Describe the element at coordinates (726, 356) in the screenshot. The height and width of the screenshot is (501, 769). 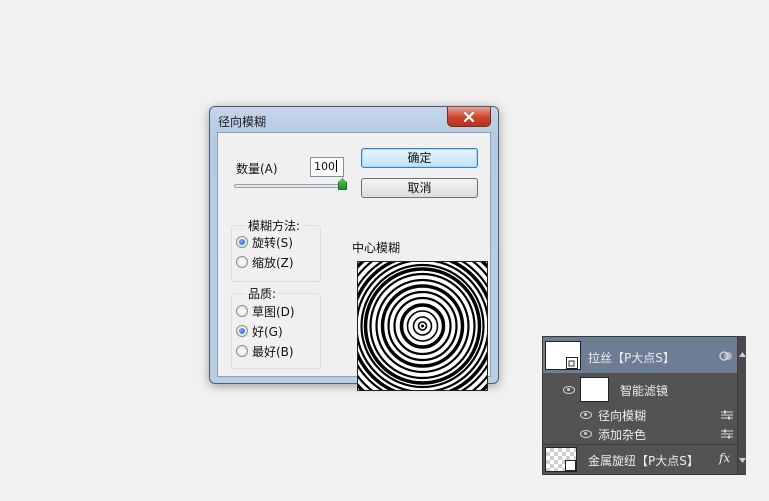
I see `filter-badge-icon` at that location.